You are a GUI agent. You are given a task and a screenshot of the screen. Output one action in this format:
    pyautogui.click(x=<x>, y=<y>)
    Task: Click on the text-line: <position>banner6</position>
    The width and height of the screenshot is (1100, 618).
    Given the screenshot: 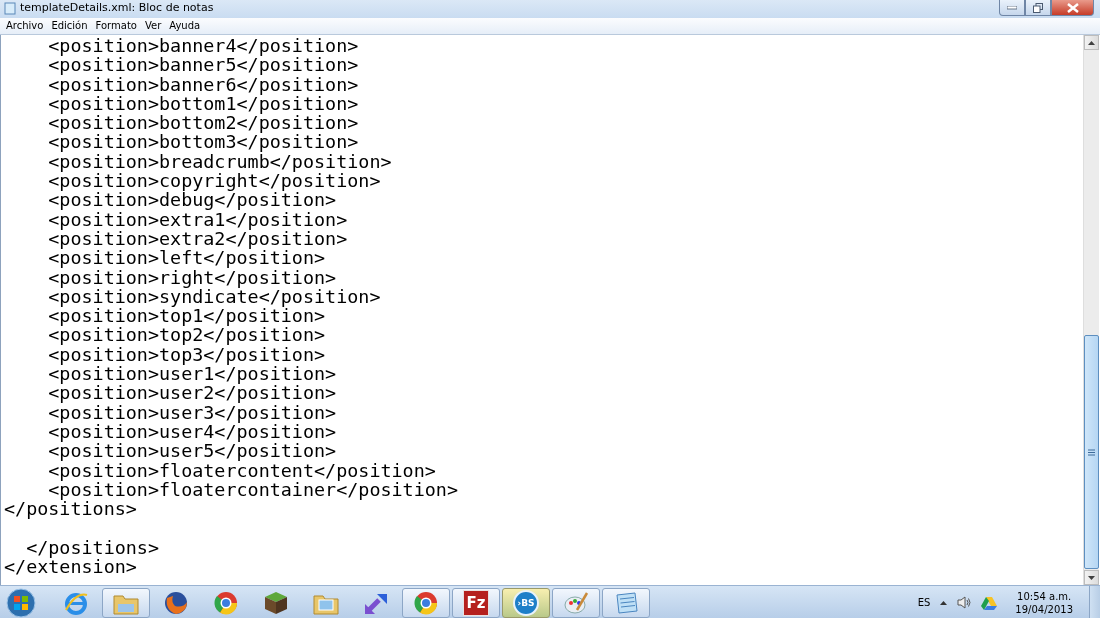 What is the action you would take?
    pyautogui.click(x=203, y=84)
    